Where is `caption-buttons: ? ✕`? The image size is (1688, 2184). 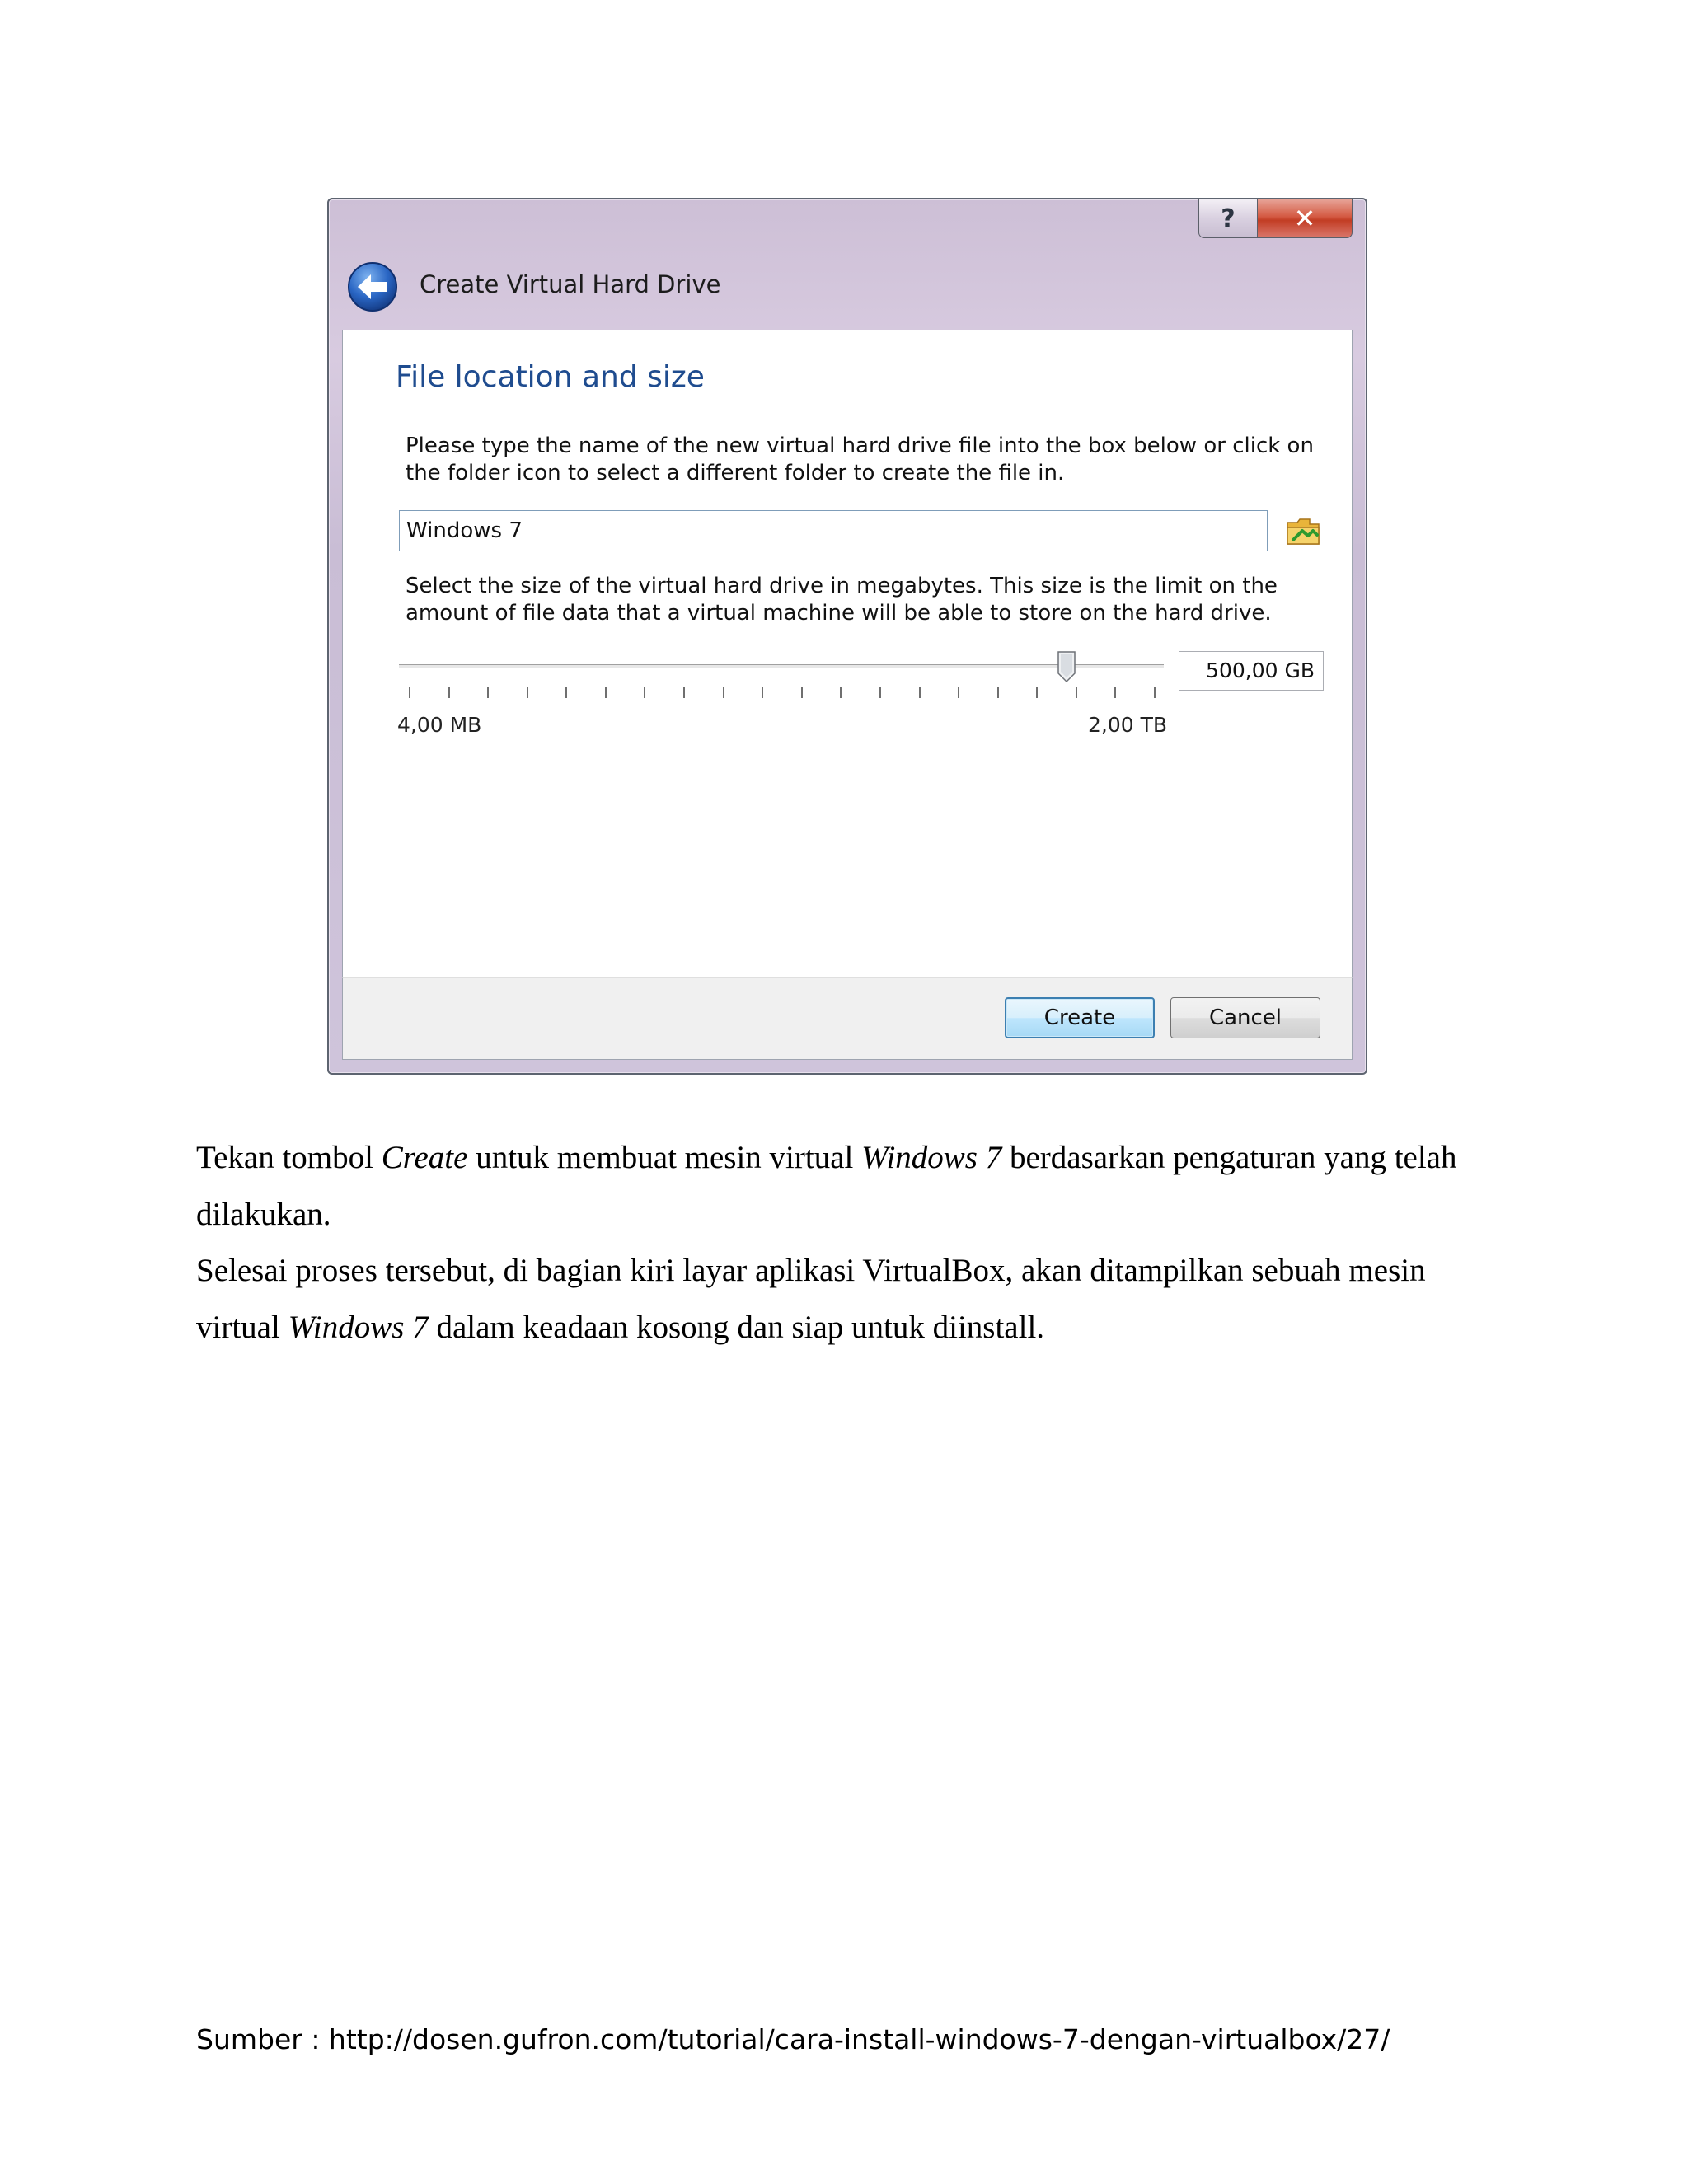 caption-buttons: ? ✕ is located at coordinates (1276, 220).